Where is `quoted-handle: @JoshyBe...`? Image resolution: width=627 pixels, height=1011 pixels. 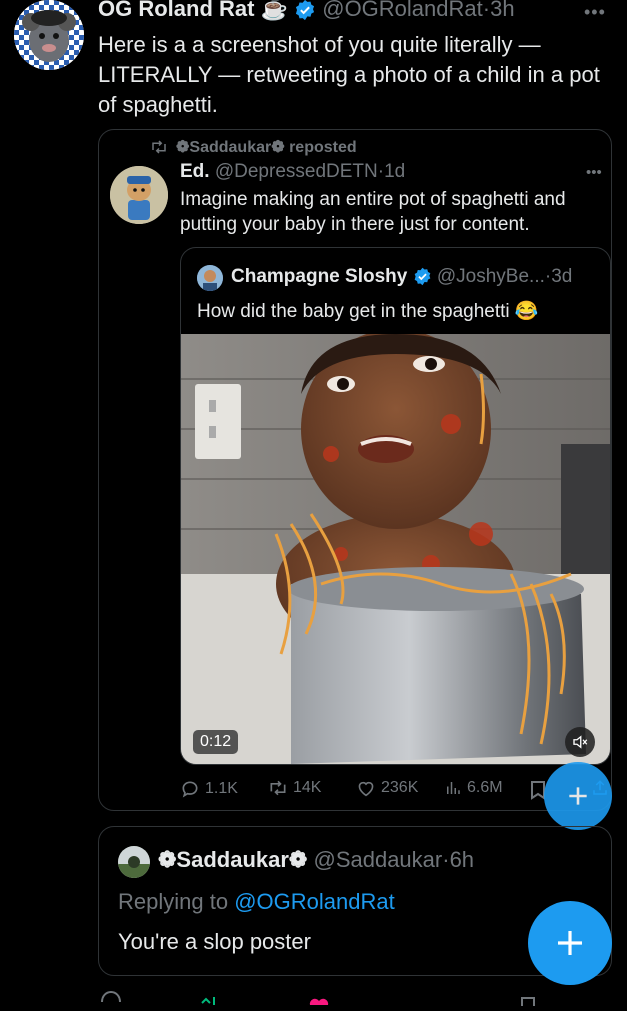 quoted-handle: @JoshyBe... is located at coordinates (491, 276).